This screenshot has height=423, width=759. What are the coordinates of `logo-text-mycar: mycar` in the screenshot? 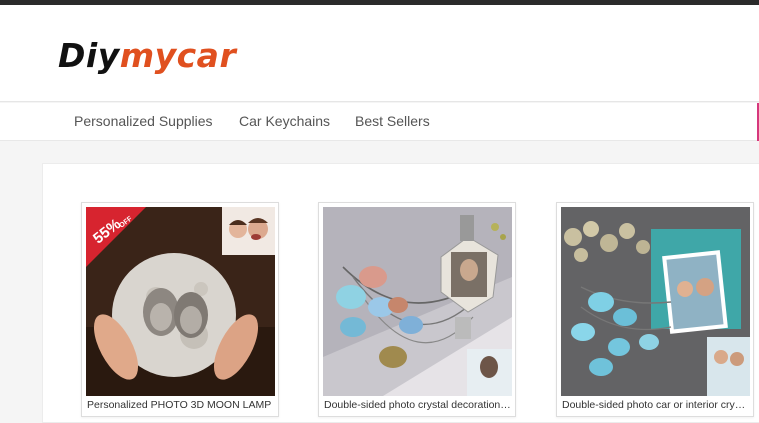 It's located at (178, 55).